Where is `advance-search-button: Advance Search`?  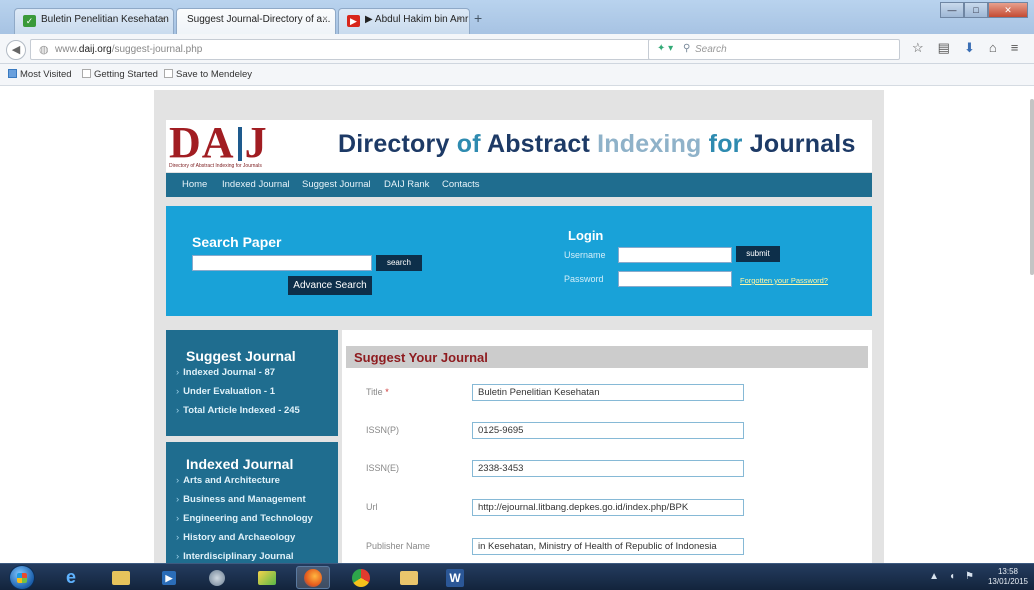
advance-search-button: Advance Search is located at coordinates (330, 285).